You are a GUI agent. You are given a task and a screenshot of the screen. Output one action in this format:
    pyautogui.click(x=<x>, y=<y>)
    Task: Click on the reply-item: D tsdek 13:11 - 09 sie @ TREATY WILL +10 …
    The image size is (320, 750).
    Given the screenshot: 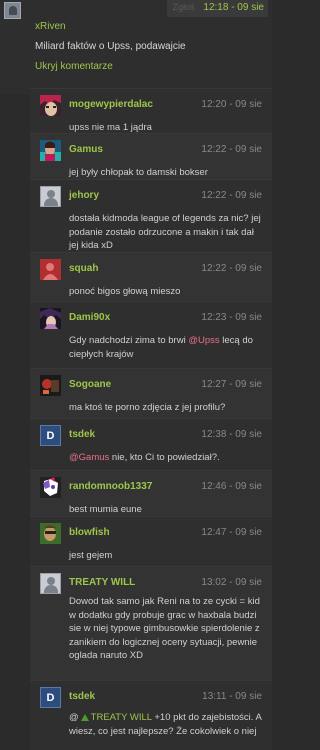 What is the action you would take?
    pyautogui.click(x=151, y=715)
    